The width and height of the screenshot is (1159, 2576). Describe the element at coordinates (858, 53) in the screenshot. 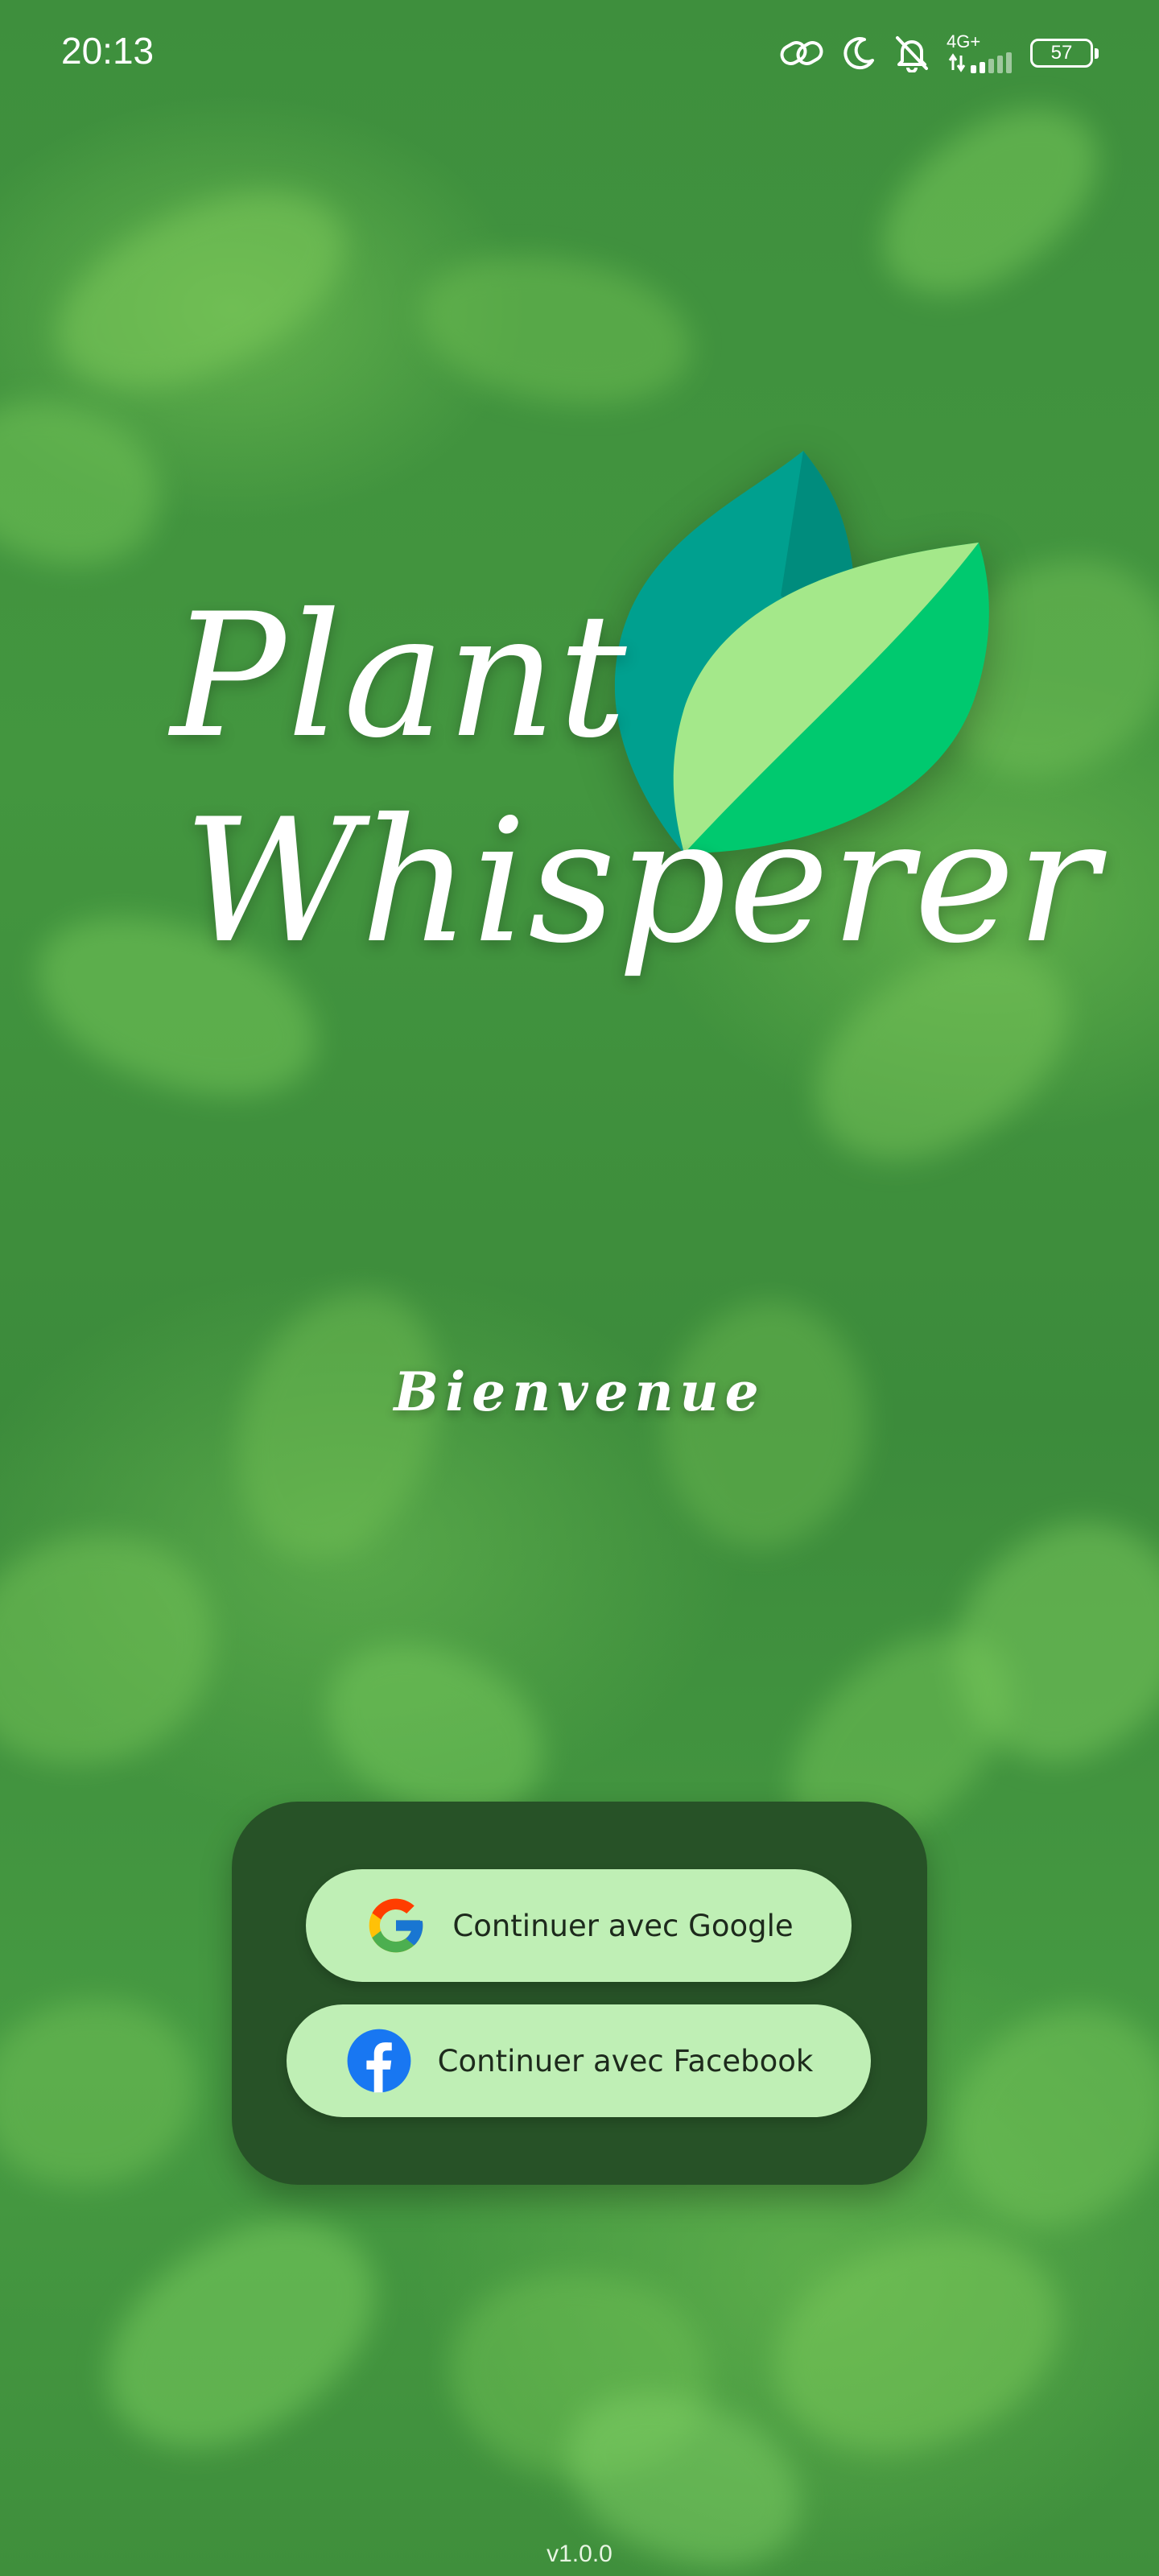

I see `moon-icon` at that location.